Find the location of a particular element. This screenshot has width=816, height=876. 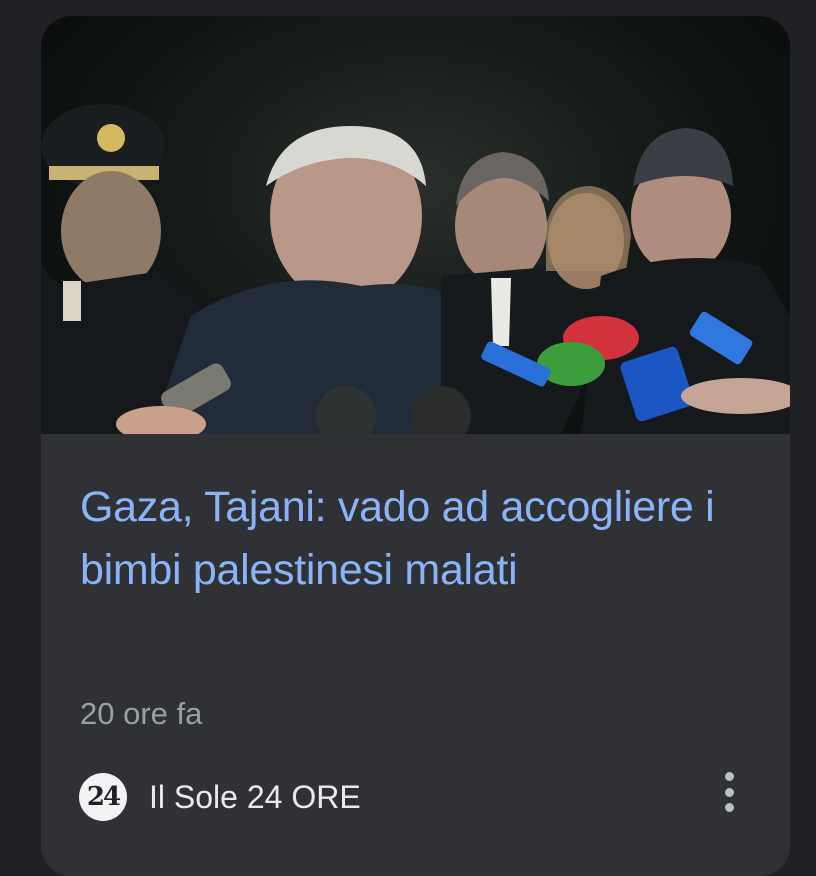

more-options-button is located at coordinates (729, 792).